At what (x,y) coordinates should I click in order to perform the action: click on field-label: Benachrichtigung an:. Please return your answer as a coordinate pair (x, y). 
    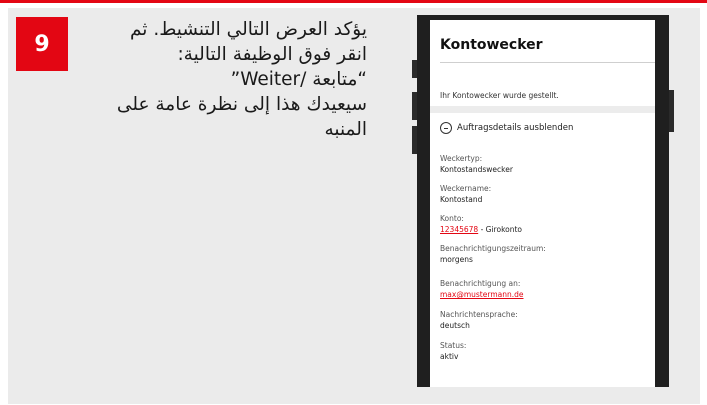
    Looking at the image, I should click on (480, 283).